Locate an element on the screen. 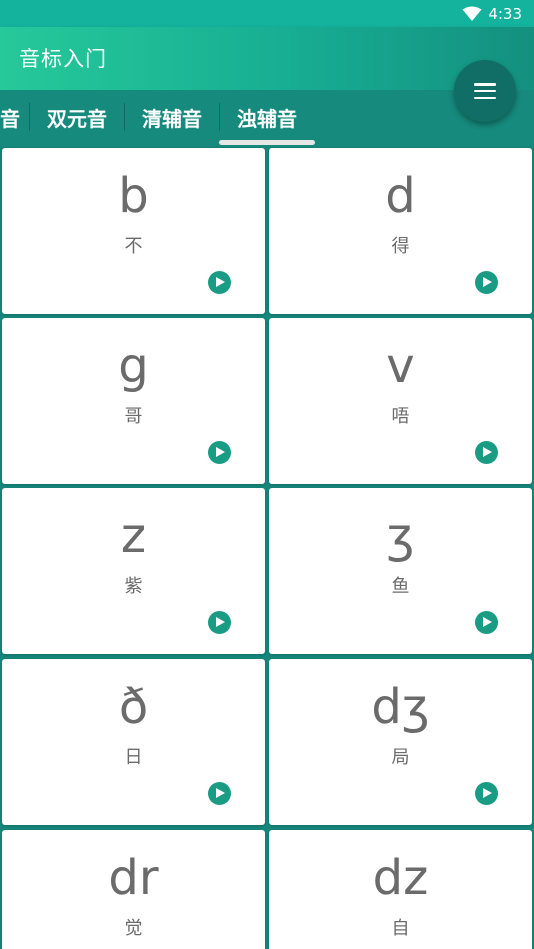 The height and width of the screenshot is (949, 534). phoneme-hint: 紫 is located at coordinates (133, 586).